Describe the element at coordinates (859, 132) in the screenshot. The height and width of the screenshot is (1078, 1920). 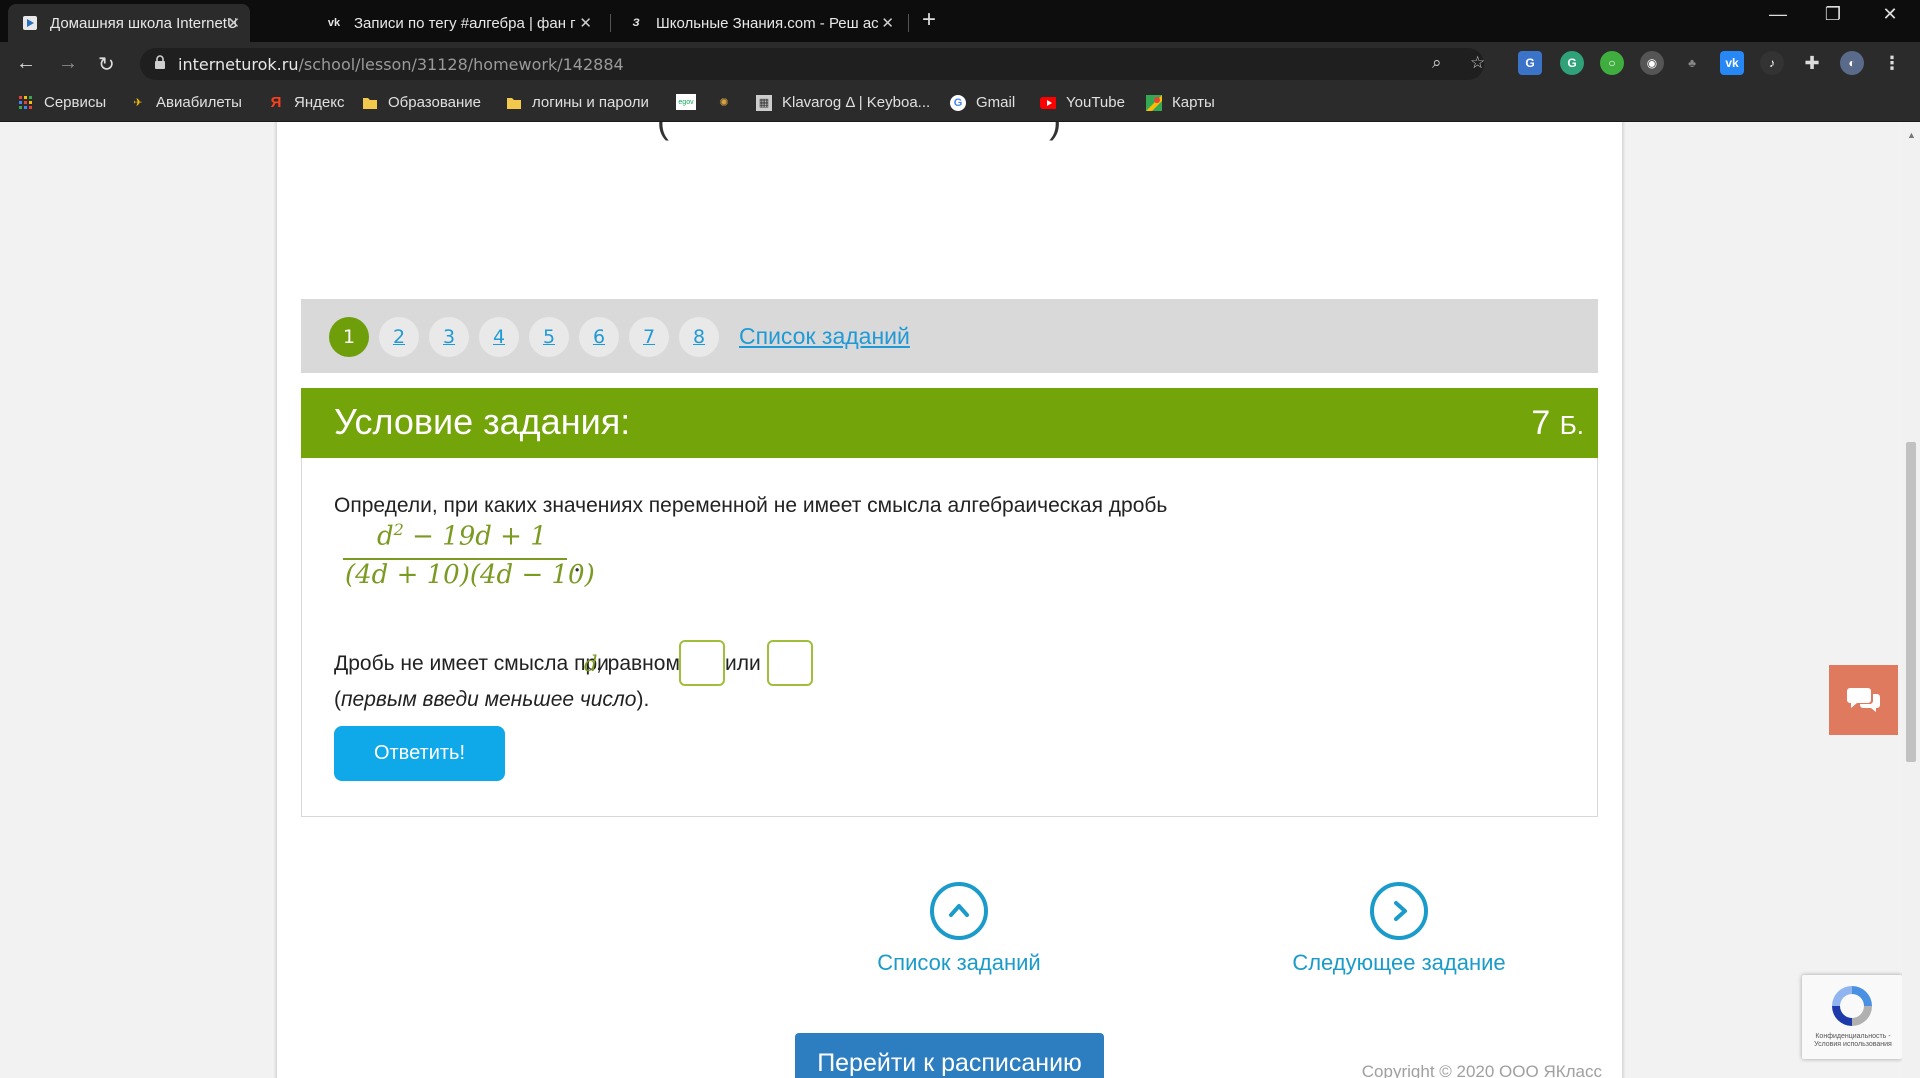
I see `cut-off-heading: ( )` at that location.